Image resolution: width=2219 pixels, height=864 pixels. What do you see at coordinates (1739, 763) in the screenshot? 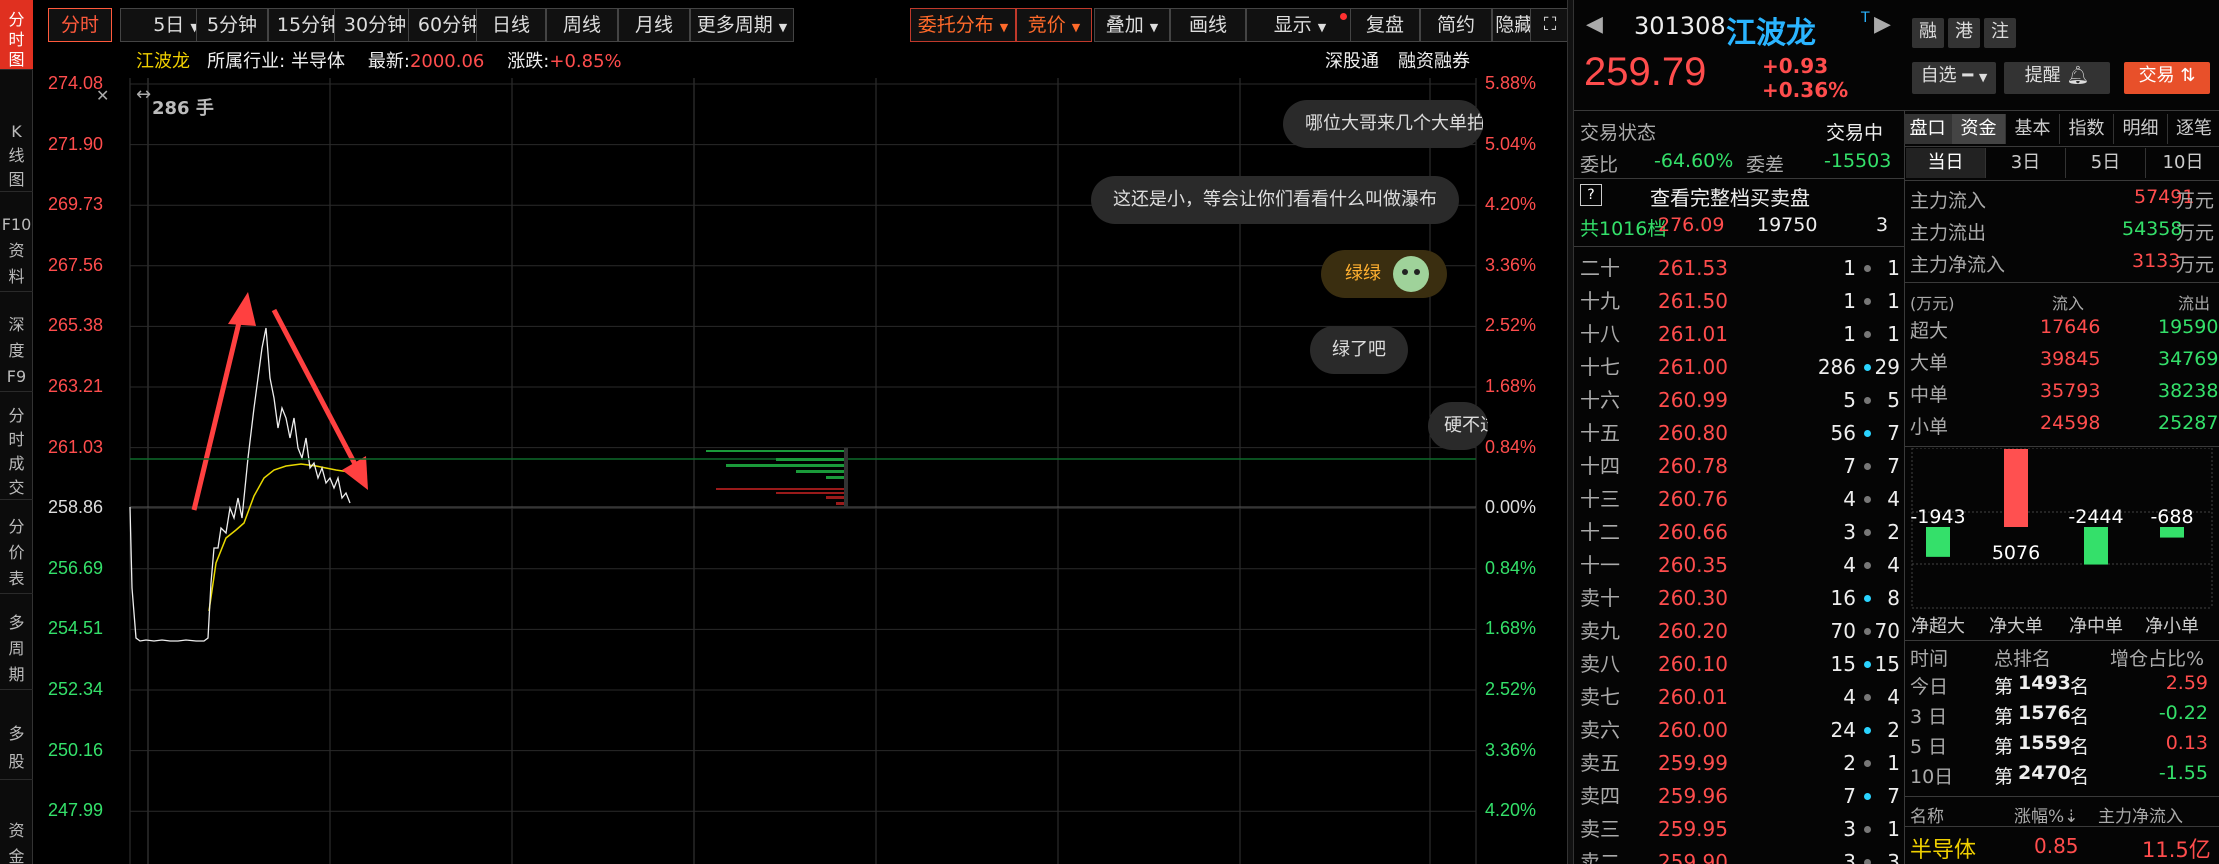
I see `order-book-row: 卖五 259.99 2 1` at bounding box center [1739, 763].